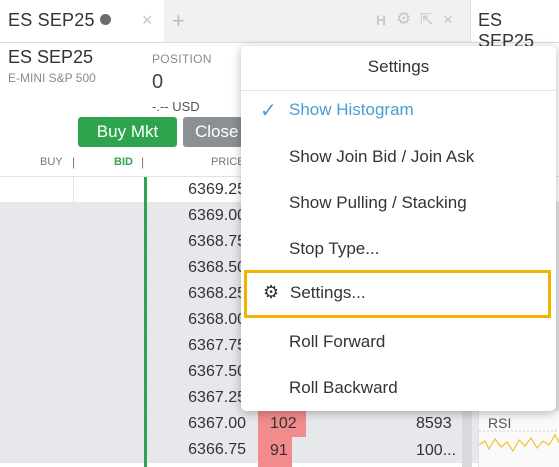 The width and height of the screenshot is (559, 467). I want to click on price-cell: 6366.75, so click(217, 449).